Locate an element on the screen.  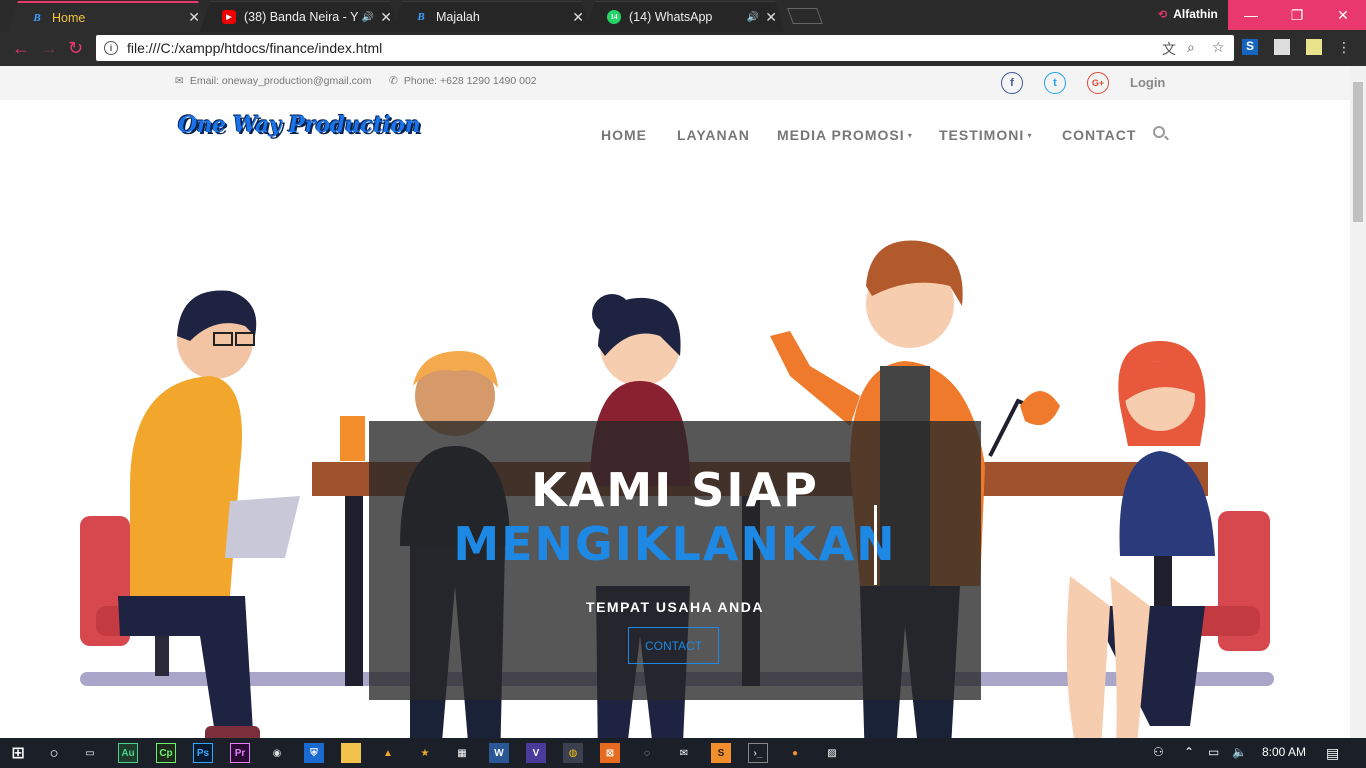
cortana-icon: ○ is located at coordinates (54, 753).